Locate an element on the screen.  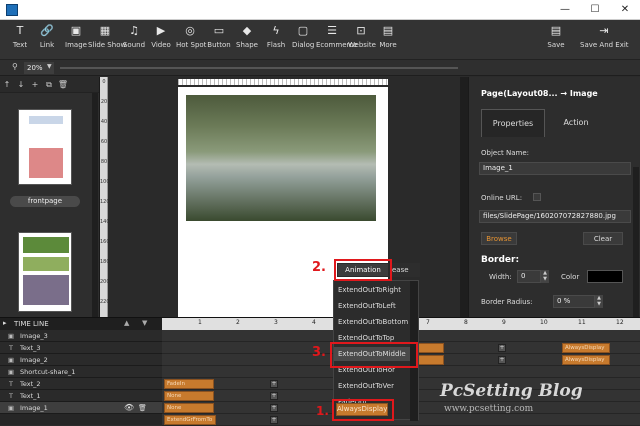
border-color-swatch is located at coordinates (605, 276).